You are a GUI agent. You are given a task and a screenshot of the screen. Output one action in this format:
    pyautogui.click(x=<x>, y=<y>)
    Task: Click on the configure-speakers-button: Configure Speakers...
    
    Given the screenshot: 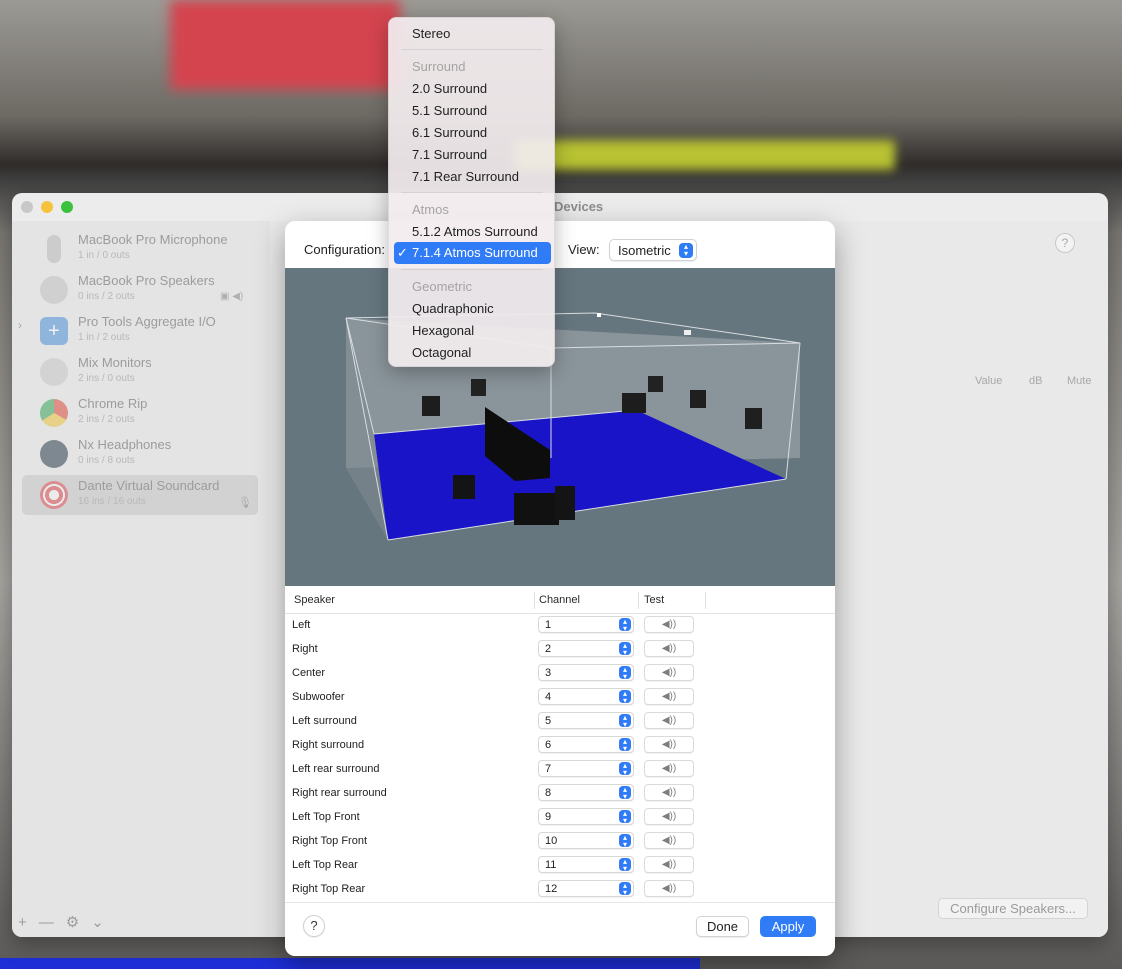 What is the action you would take?
    pyautogui.click(x=1013, y=908)
    